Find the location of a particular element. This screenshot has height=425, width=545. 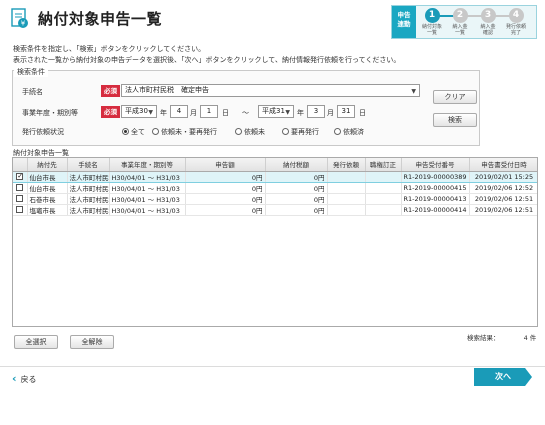

table-cell: 石巻市長 is located at coordinates (47, 199).